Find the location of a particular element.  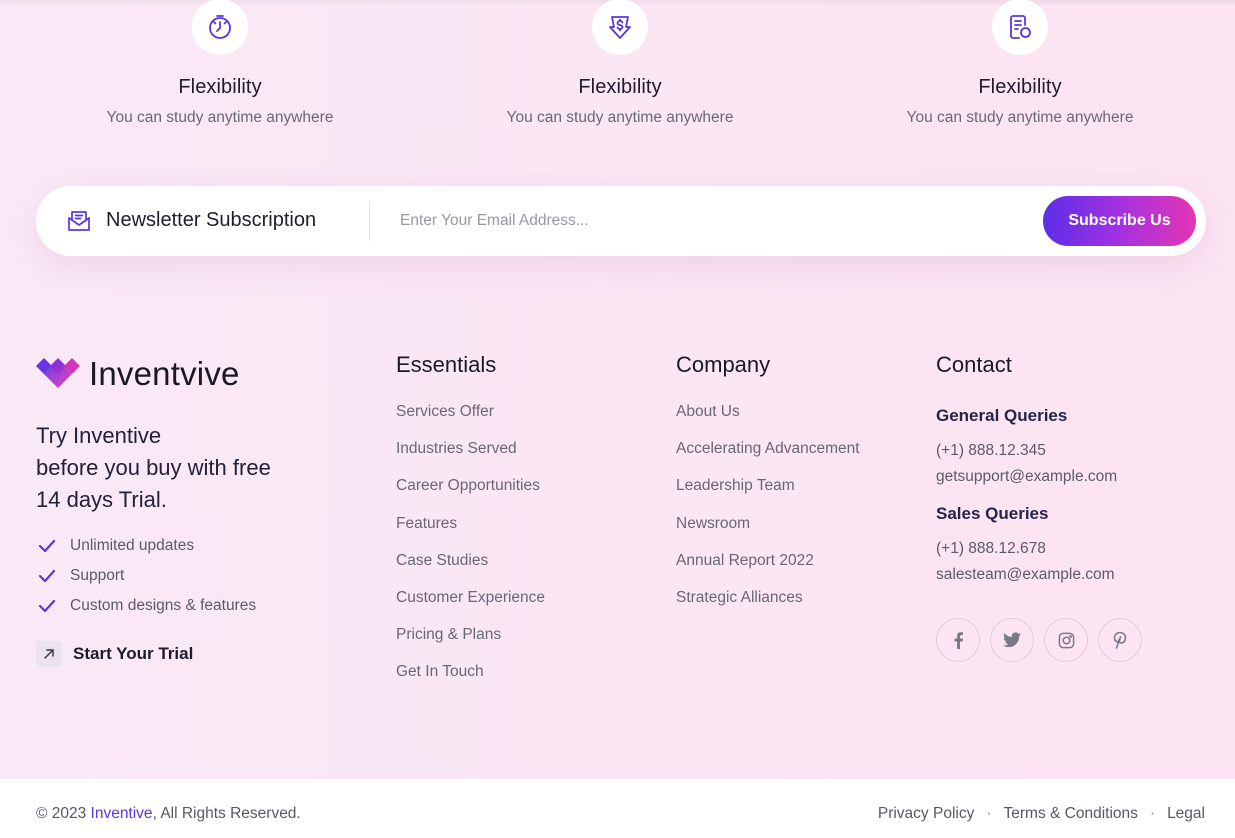

clock-icon is located at coordinates (220, 27).